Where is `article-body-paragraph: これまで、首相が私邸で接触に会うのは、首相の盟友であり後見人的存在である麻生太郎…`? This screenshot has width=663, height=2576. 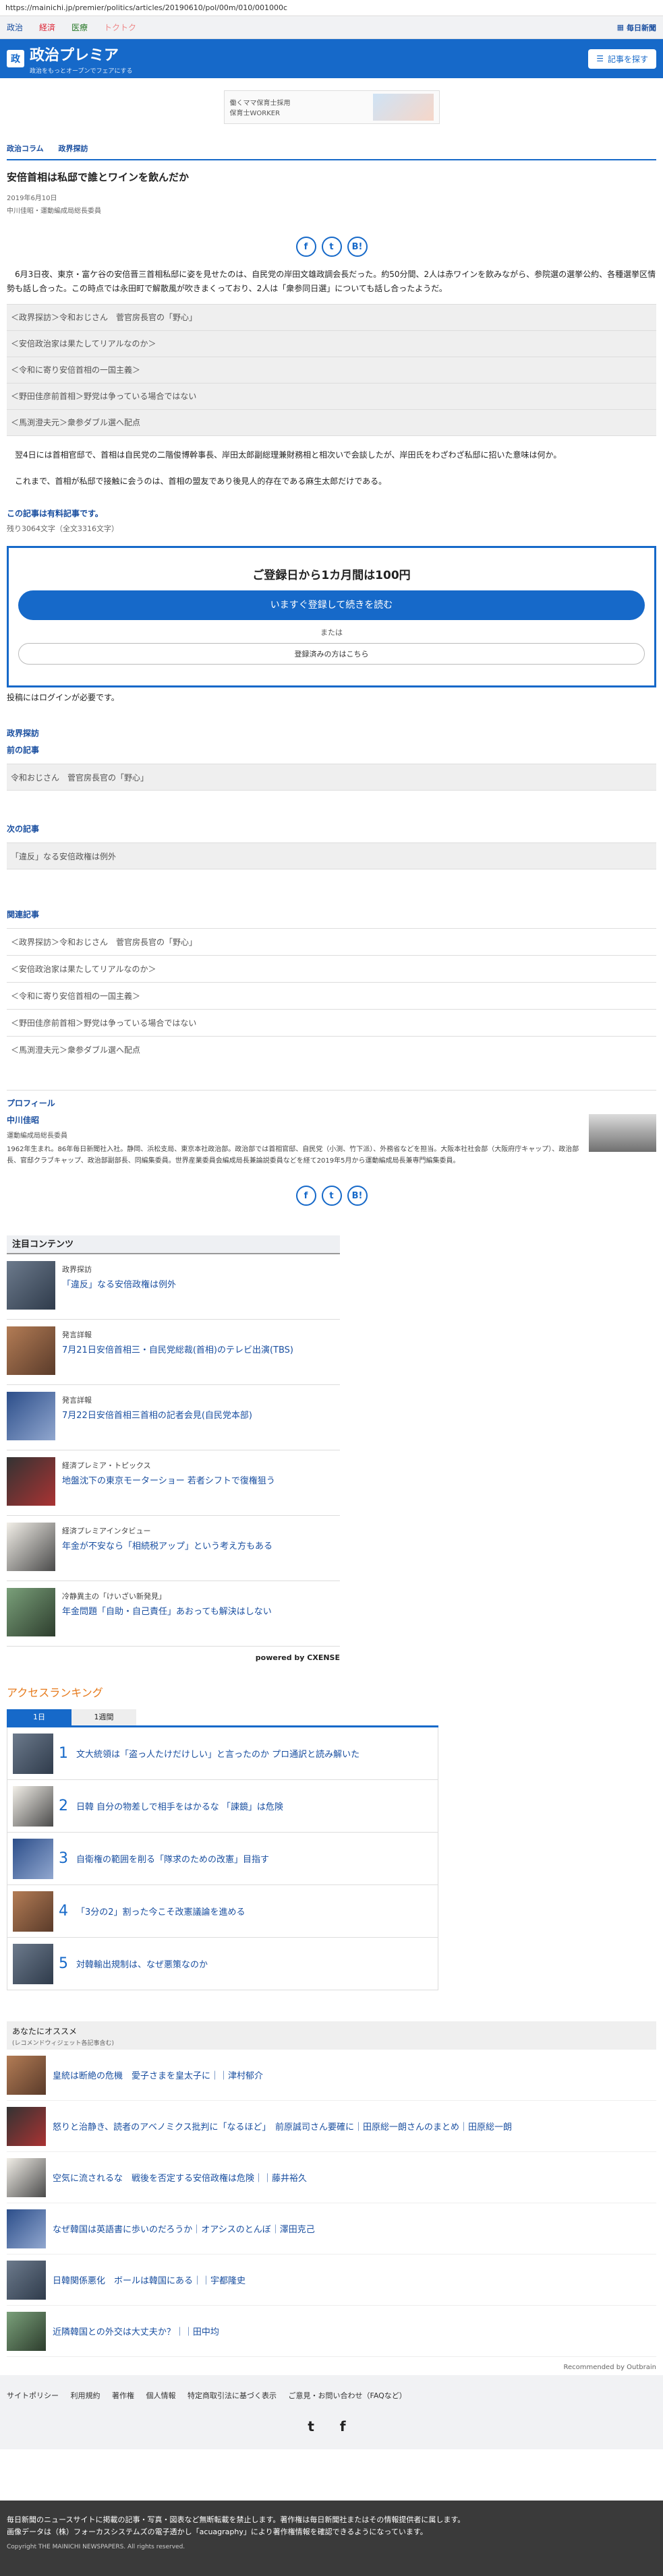 article-body-paragraph: これまで、首相が私邸で接触に会うのは、首相の盟友であり後見人的存在である麻生太郎… is located at coordinates (201, 482).